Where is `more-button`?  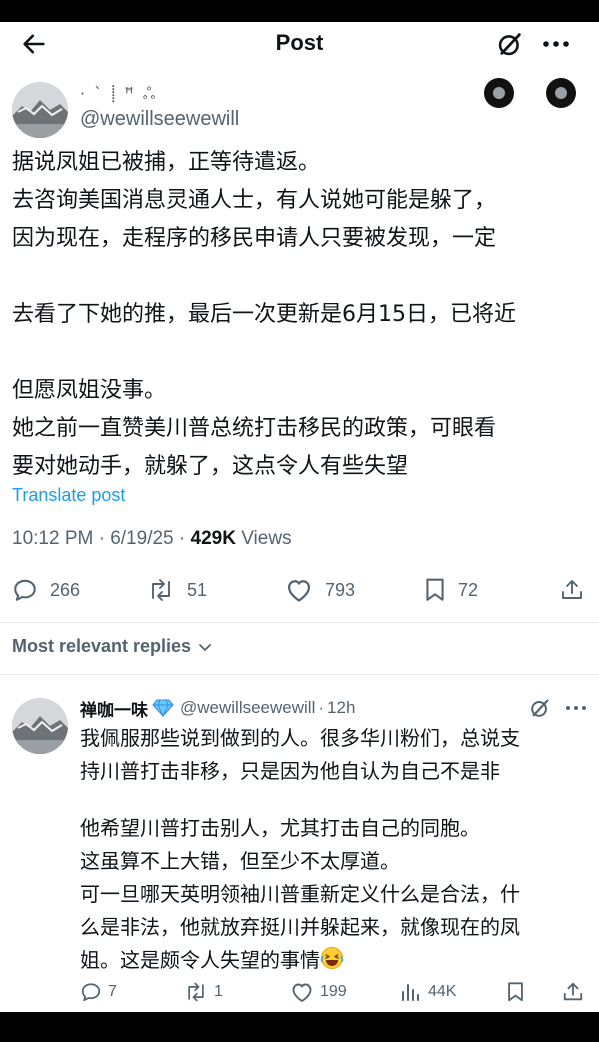 more-button is located at coordinates (556, 44).